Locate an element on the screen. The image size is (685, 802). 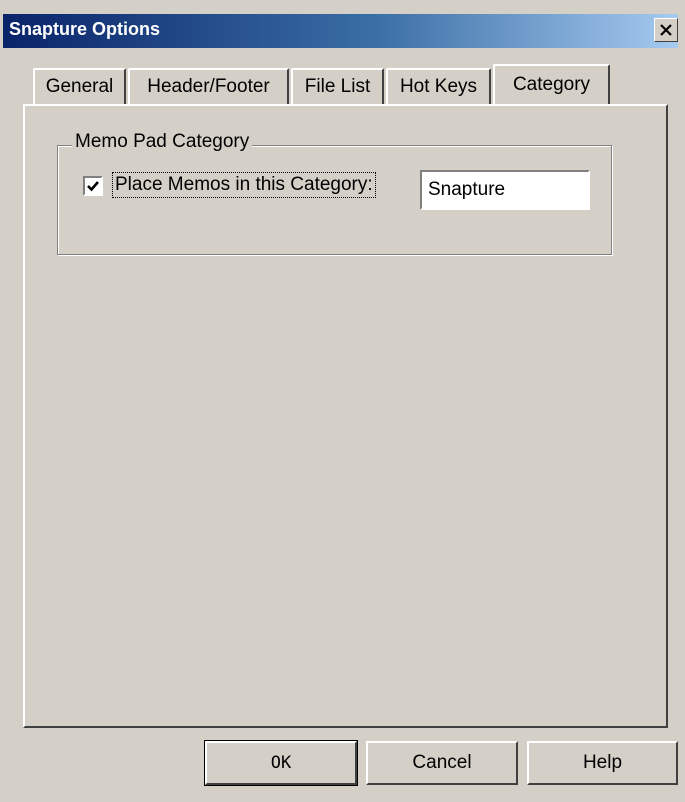
place-memos-label: Place Memos in this Category: is located at coordinates (244, 185).